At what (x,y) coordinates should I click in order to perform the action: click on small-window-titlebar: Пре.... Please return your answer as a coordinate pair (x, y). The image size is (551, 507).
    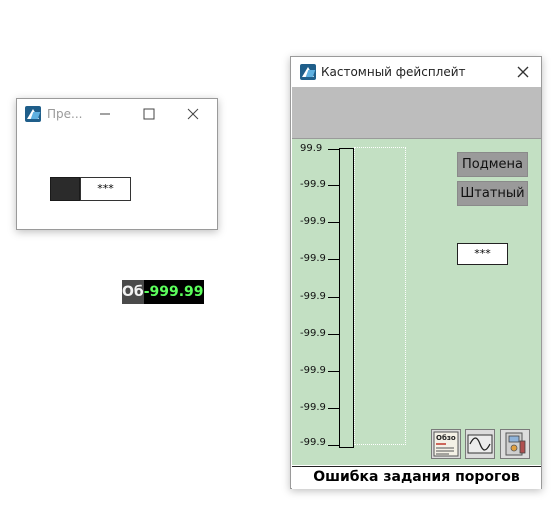
    Looking at the image, I should click on (117, 114).